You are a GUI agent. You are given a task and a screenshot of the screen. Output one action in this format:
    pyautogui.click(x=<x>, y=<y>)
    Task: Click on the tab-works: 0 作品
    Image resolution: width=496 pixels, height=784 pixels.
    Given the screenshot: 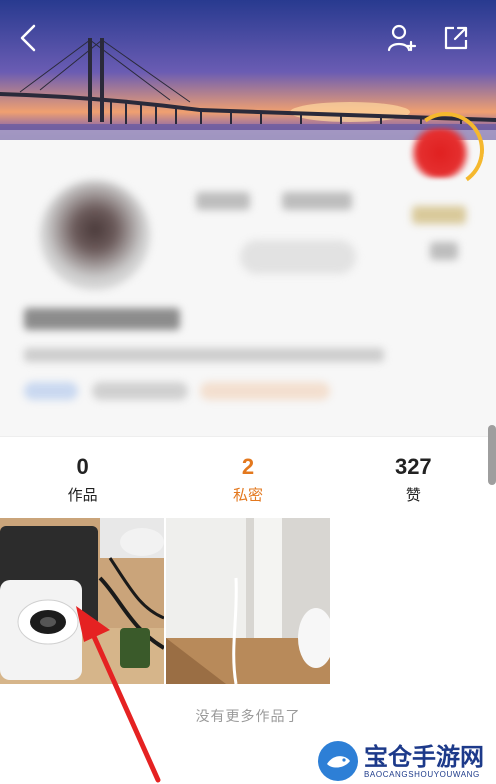 What is the action you would take?
    pyautogui.click(x=82, y=476)
    